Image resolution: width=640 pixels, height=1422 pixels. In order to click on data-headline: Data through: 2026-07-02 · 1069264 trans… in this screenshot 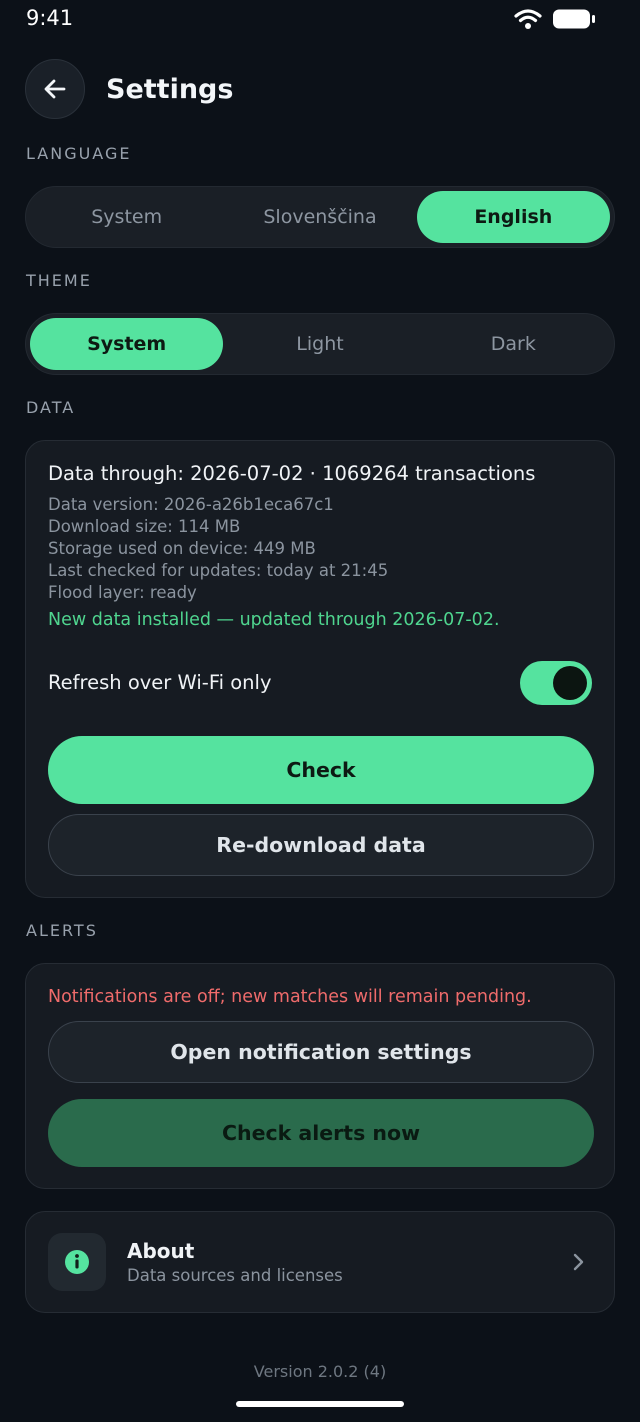, I will do `click(292, 473)`.